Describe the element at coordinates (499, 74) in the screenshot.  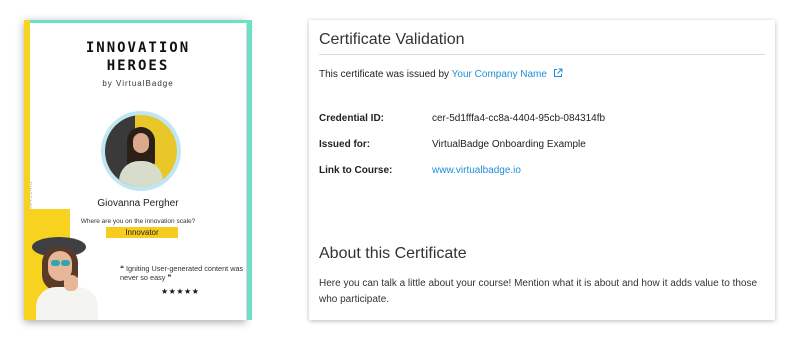
I see `issuer-name: Your Company Name` at that location.